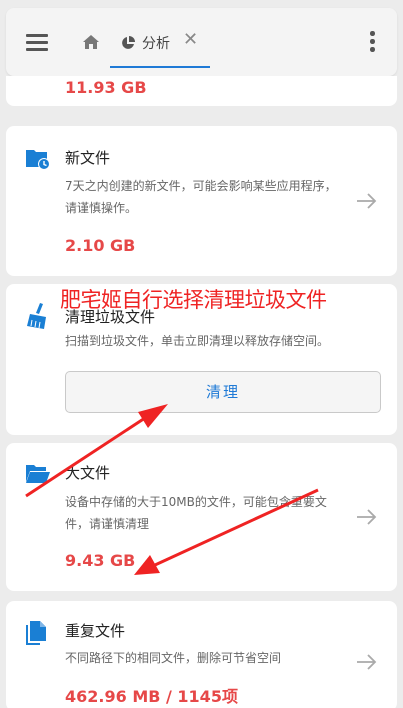 The image size is (403, 708). Describe the element at coordinates (190, 39) in the screenshot. I see `tab-close-icon: ✕` at that location.